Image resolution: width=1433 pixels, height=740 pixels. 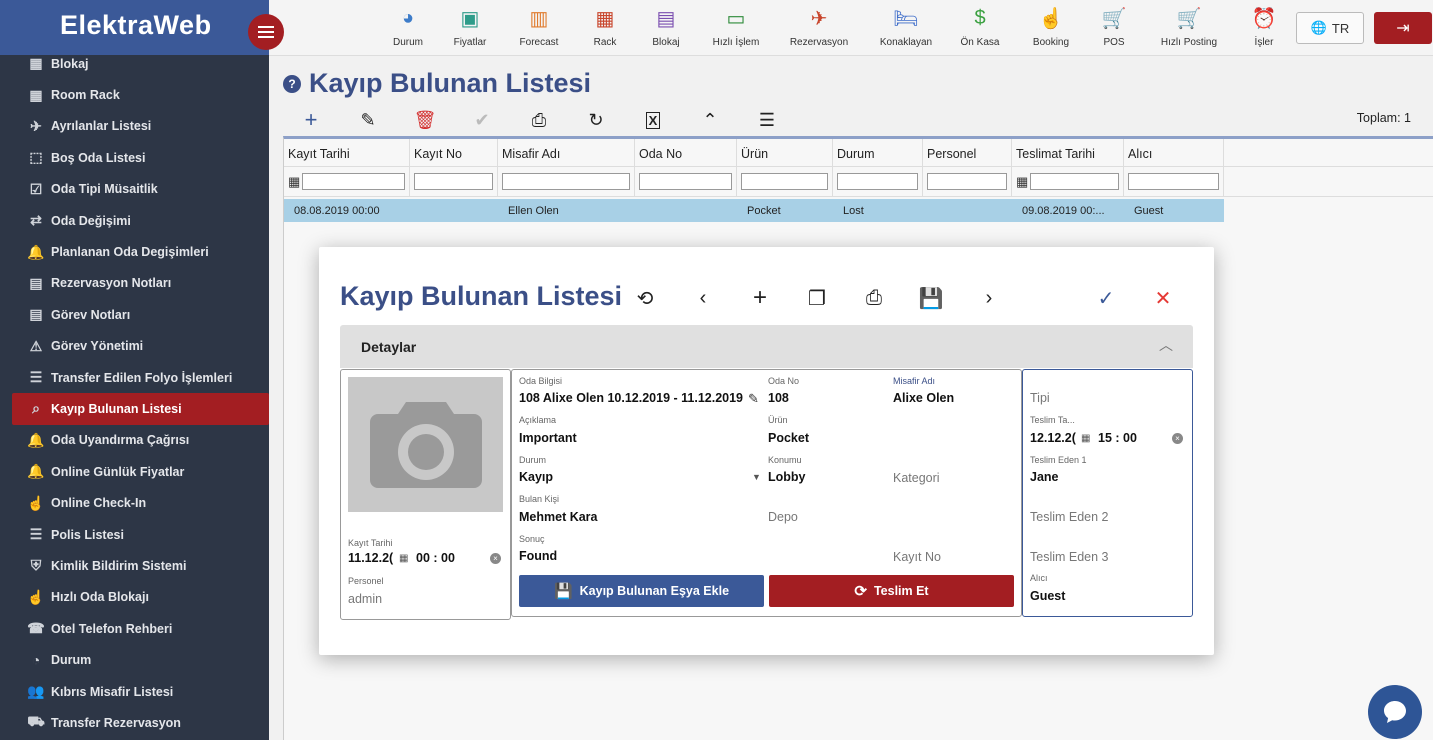 I want to click on sonuc-field: Found, so click(x=538, y=556).